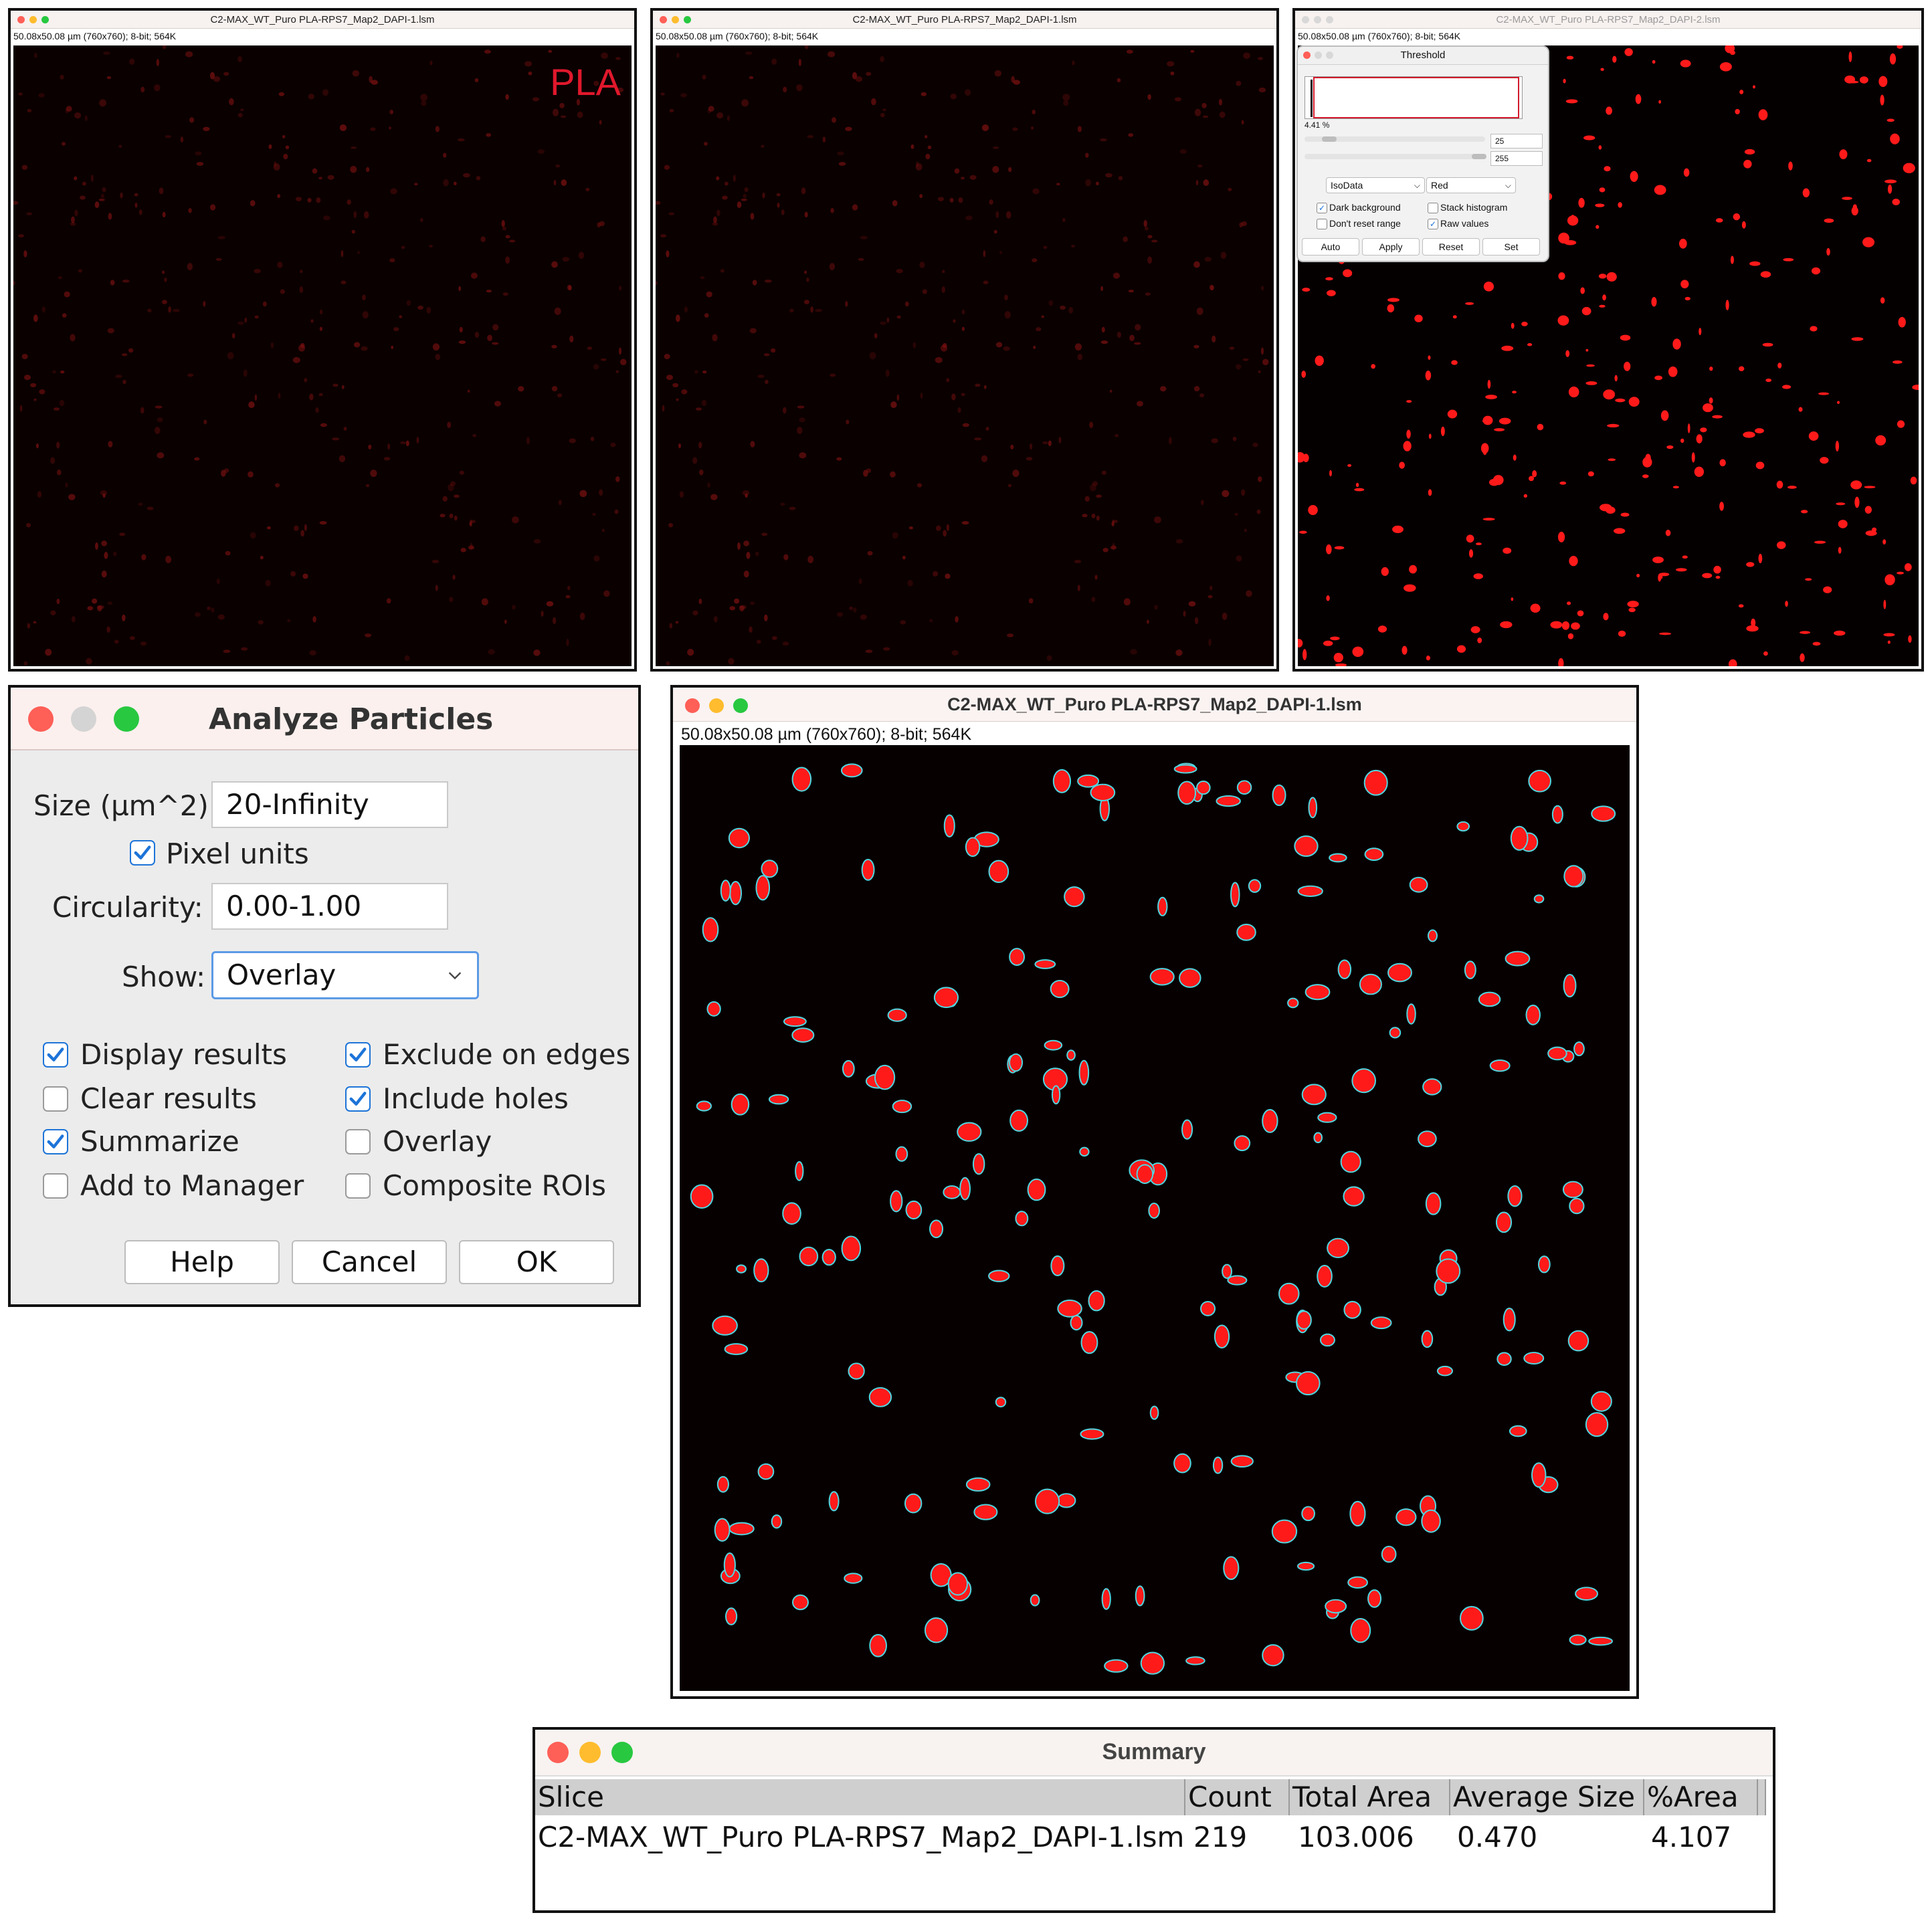  I want to click on image-canvas: PLA, so click(322, 355).